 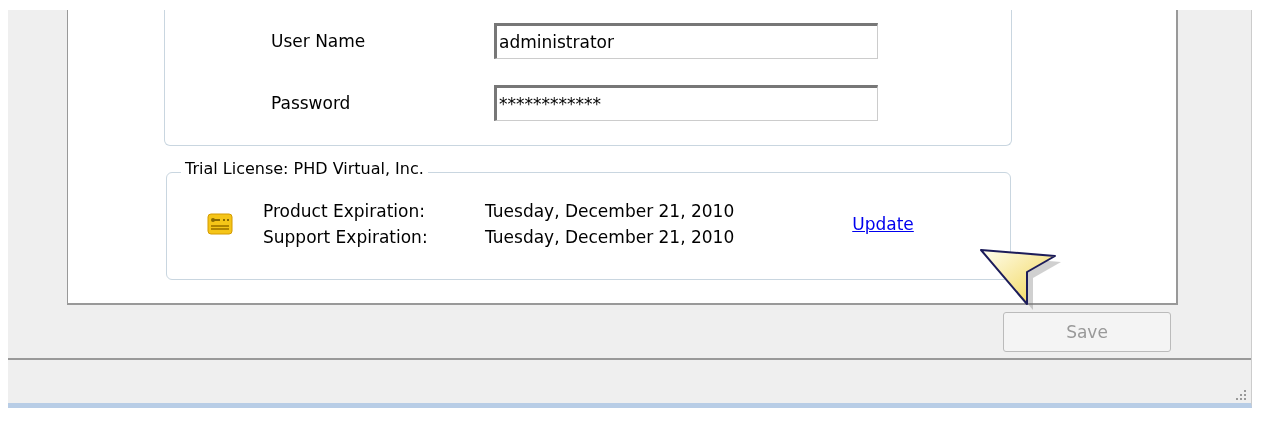 What do you see at coordinates (311, 103) in the screenshot?
I see `field-label: Password` at bounding box center [311, 103].